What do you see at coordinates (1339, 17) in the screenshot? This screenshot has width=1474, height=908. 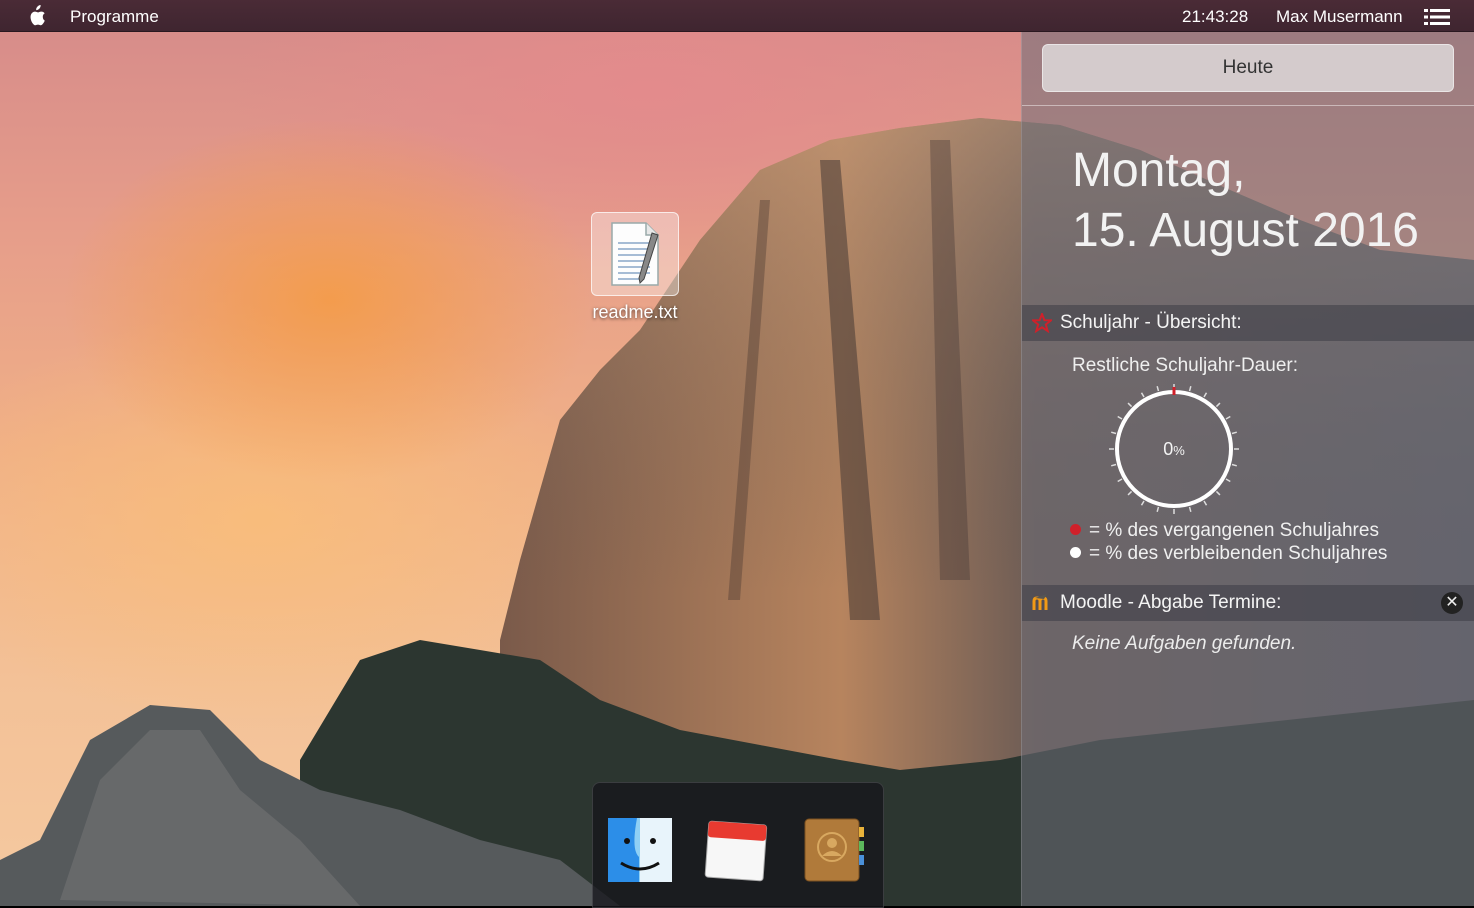 I see `user-name: Max Musermann` at bounding box center [1339, 17].